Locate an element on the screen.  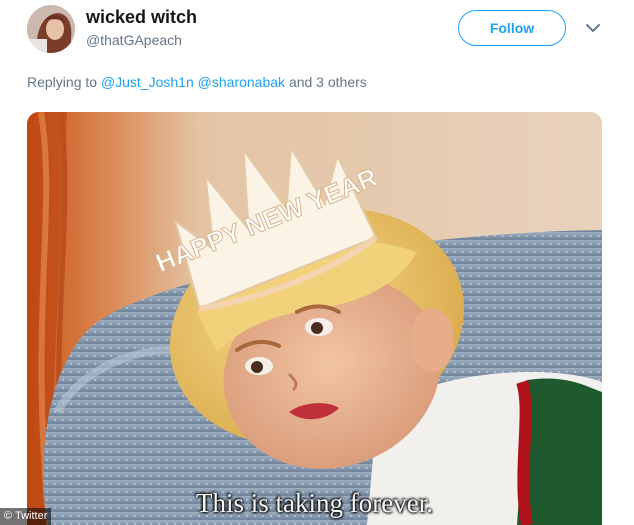
avatar is located at coordinates (51, 29).